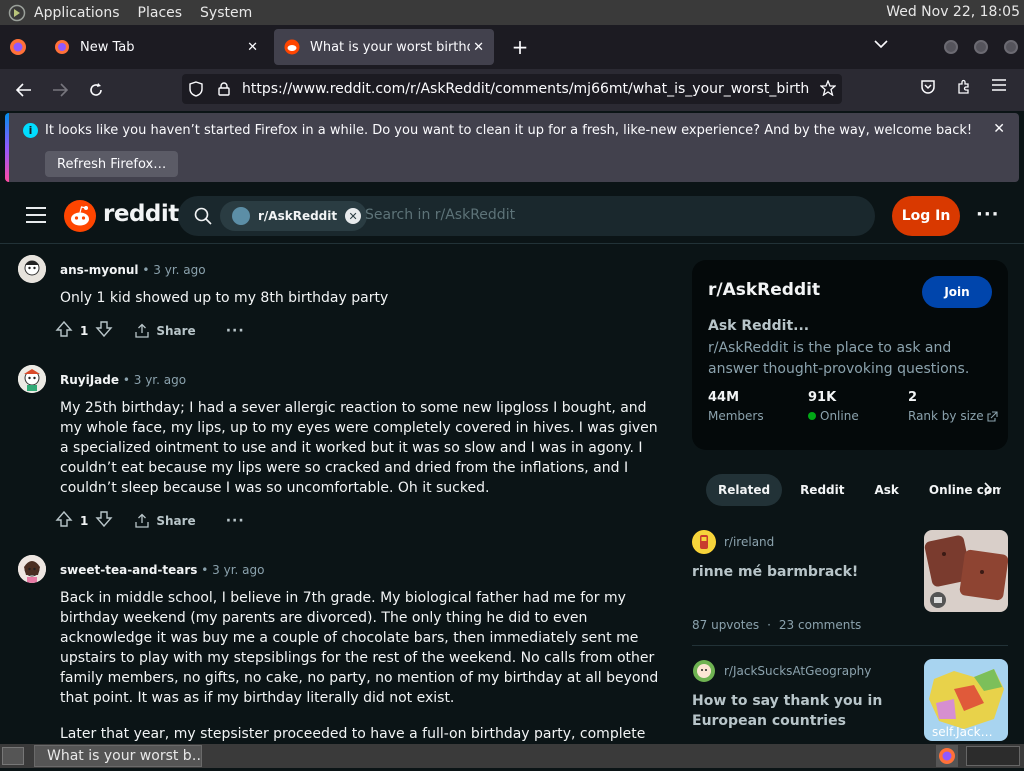  I want to click on applications-menu: Applications, so click(77, 13).